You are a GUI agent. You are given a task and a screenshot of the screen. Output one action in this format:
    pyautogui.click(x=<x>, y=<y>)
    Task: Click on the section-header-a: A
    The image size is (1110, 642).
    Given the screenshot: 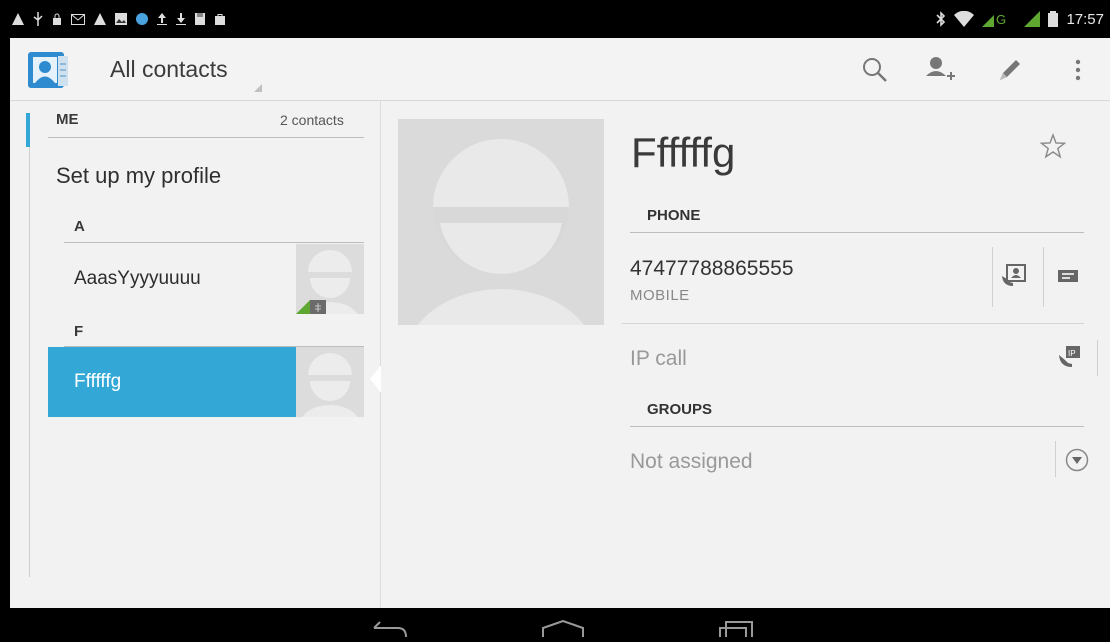 What is the action you would take?
    pyautogui.click(x=79, y=226)
    